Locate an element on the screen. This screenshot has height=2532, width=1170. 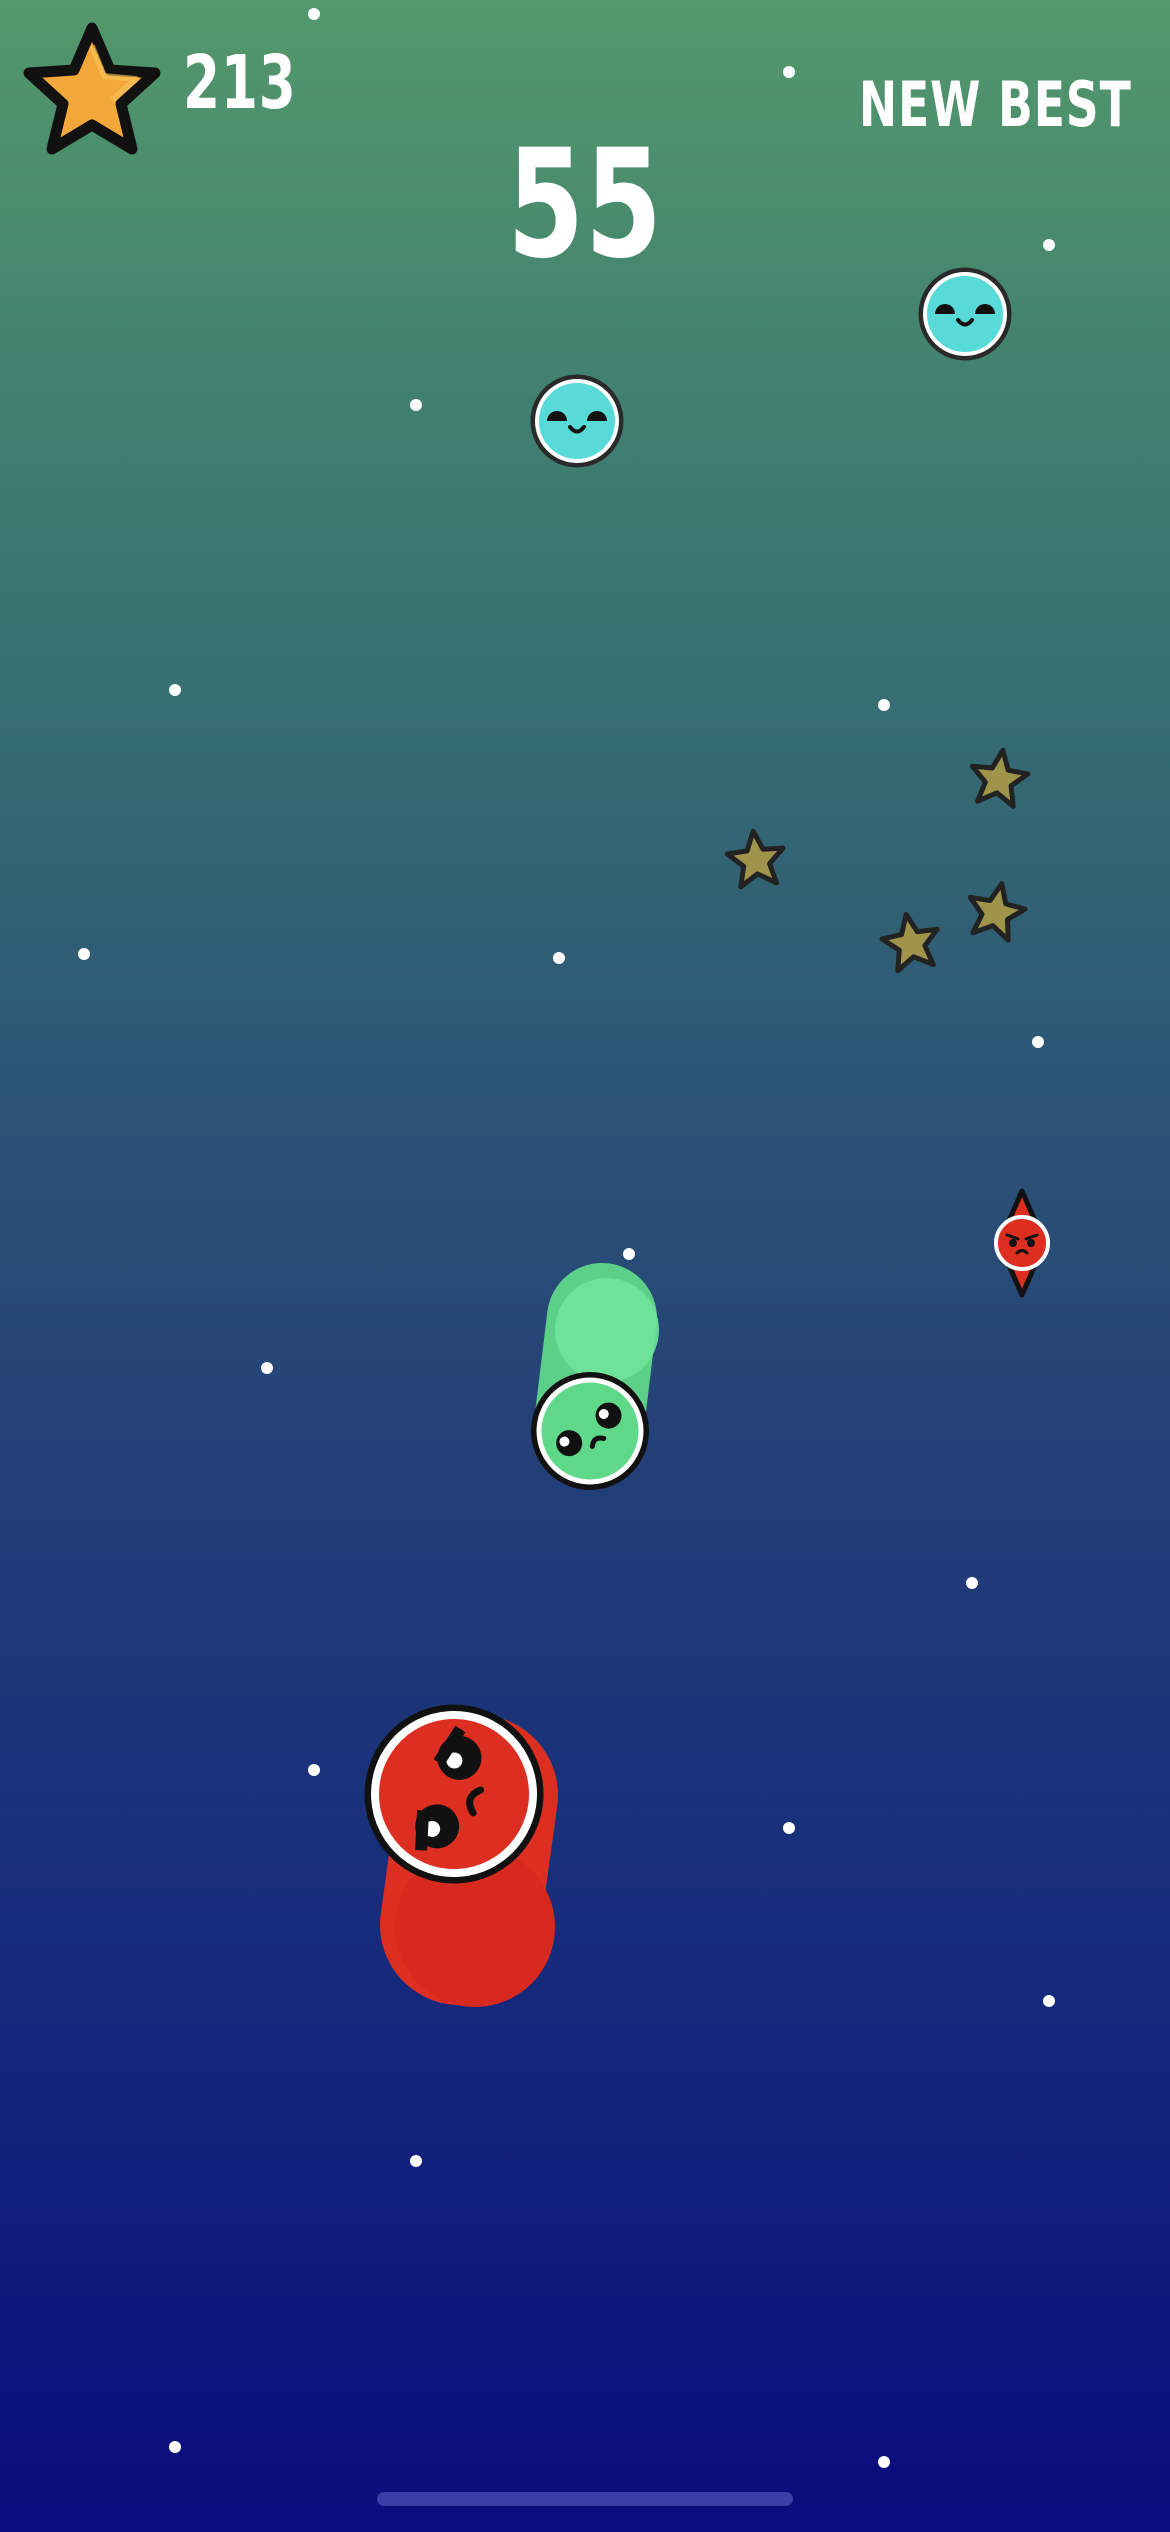
green-blob-snake is located at coordinates (590, 1386).